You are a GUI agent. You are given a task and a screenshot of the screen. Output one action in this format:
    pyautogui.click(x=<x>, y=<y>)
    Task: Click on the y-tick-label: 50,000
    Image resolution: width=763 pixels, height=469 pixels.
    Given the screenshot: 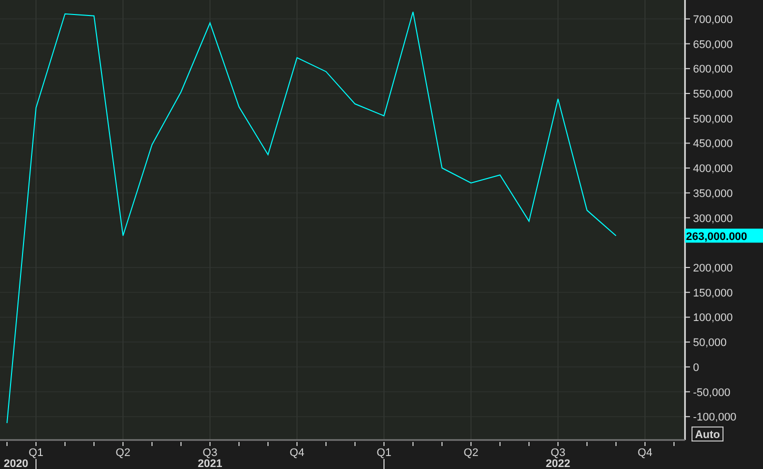 What is the action you would take?
    pyautogui.click(x=710, y=343)
    